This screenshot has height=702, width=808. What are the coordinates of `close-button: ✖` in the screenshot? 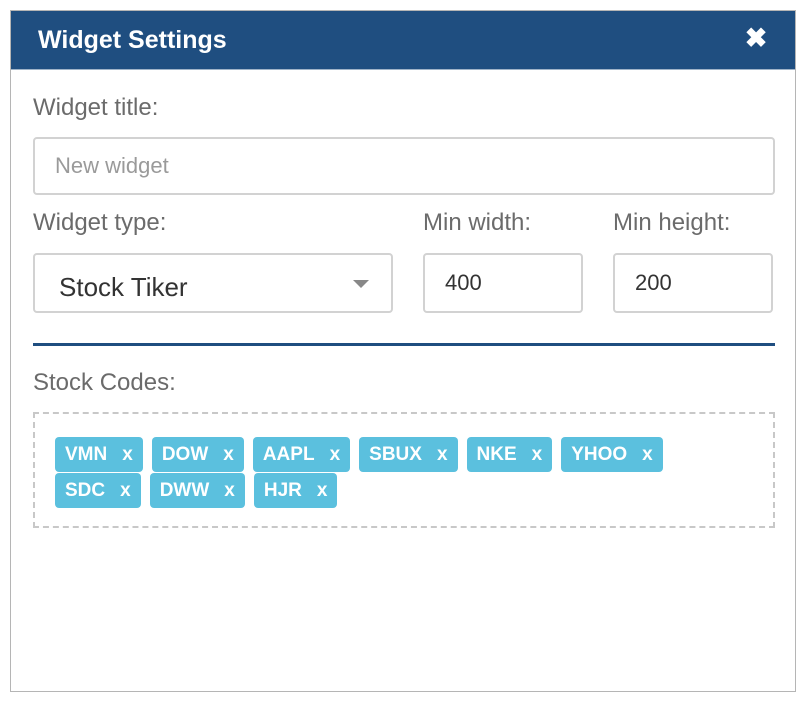 It's located at (756, 38).